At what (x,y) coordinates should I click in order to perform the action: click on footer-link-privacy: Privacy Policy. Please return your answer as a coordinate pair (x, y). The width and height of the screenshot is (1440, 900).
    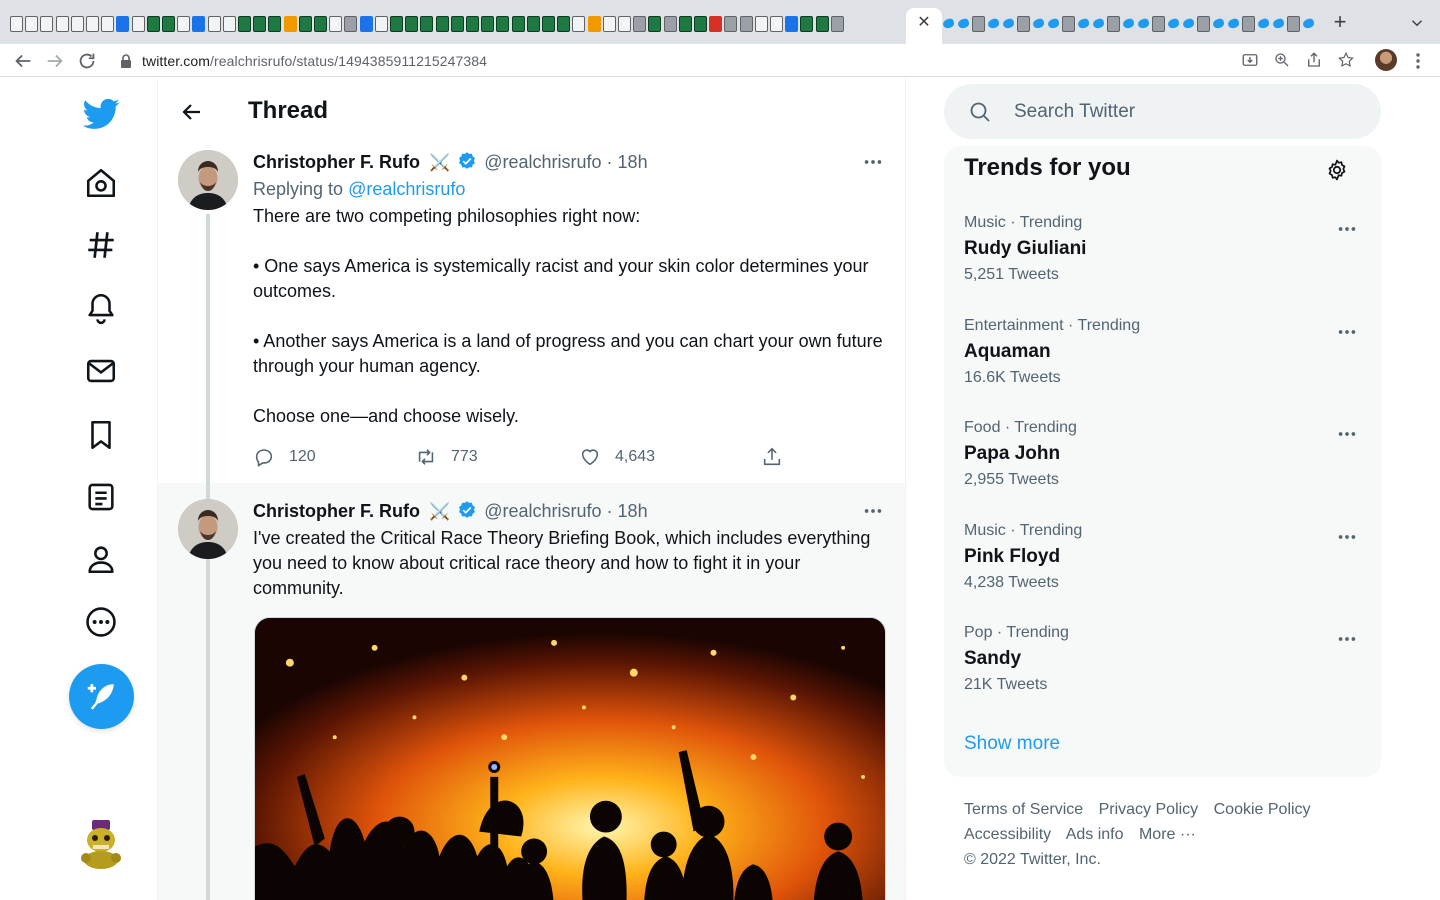
    Looking at the image, I should click on (1149, 809).